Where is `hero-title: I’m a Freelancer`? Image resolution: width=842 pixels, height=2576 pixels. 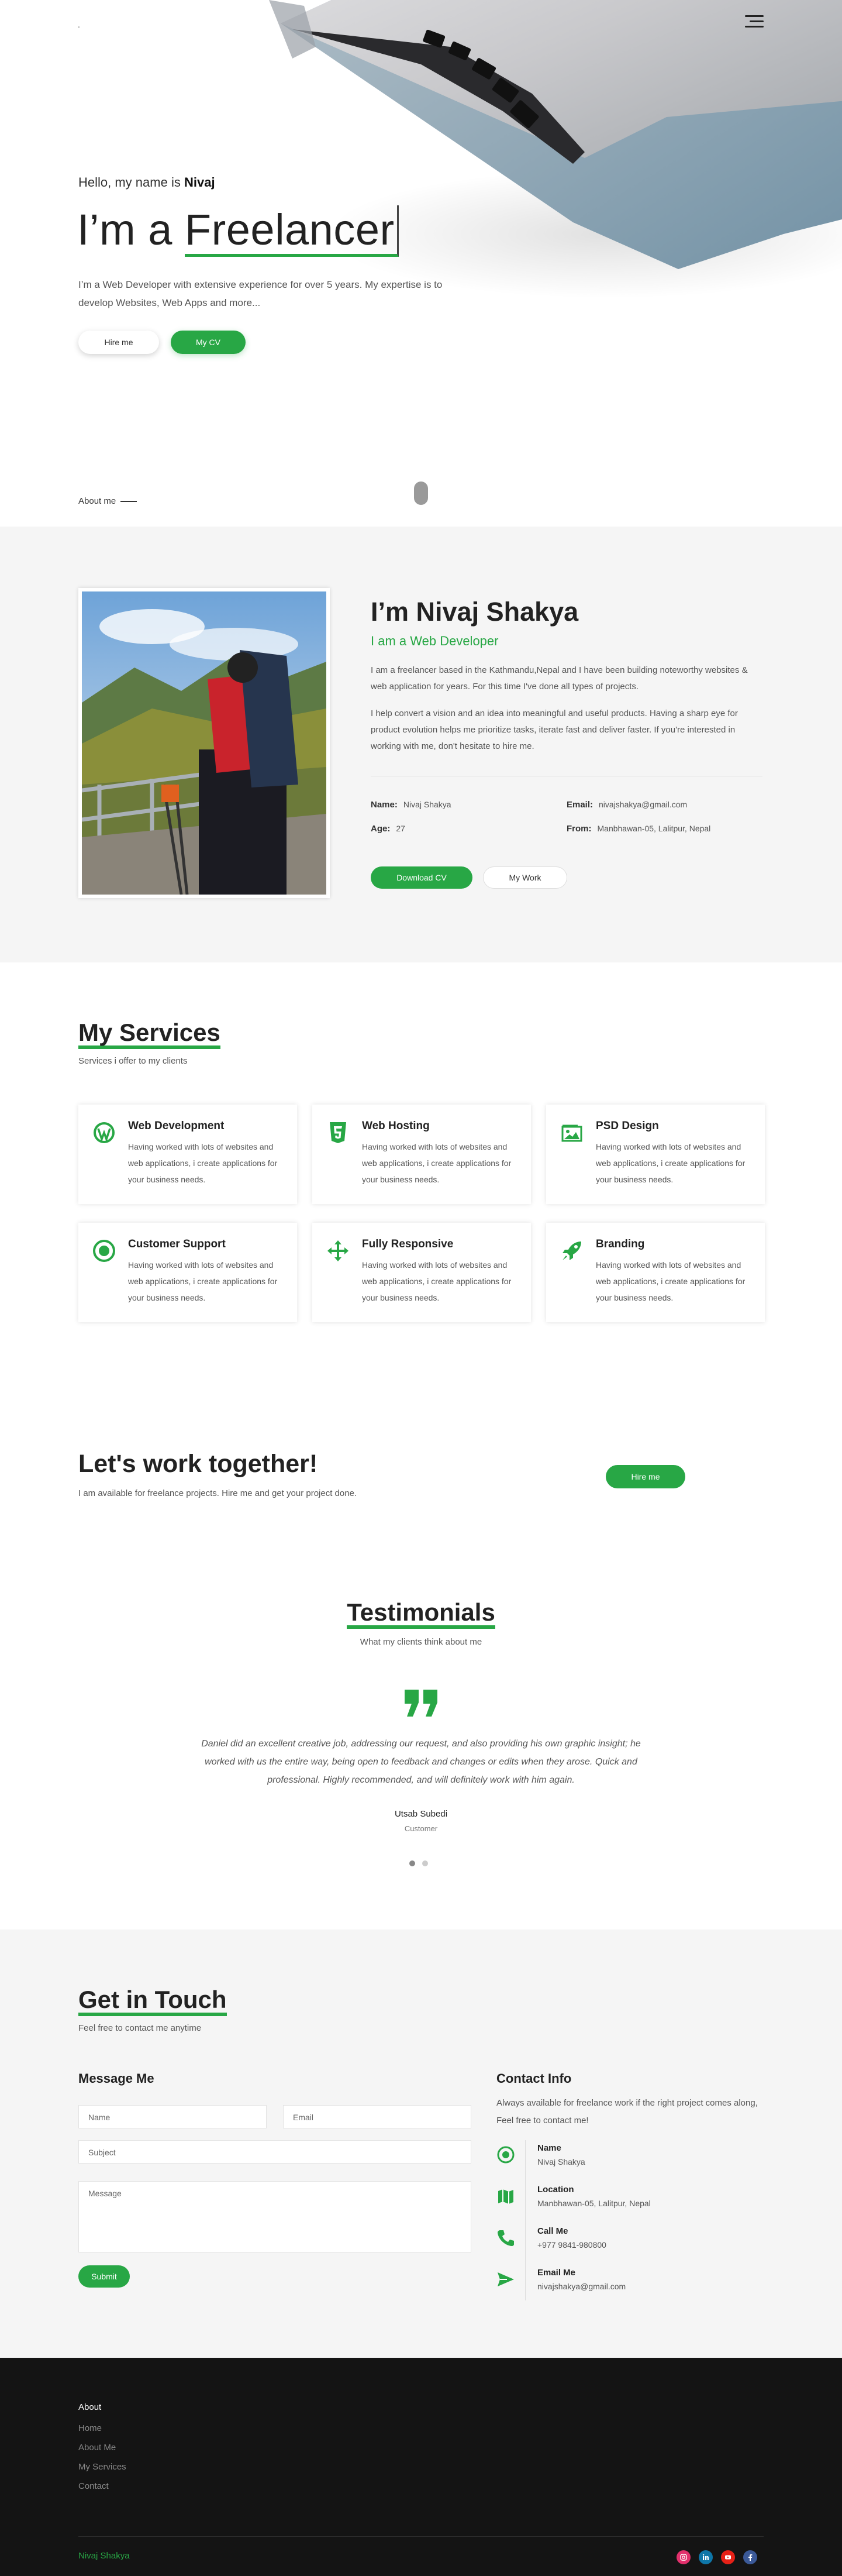 hero-title: I’m a Freelancer is located at coordinates (238, 231).